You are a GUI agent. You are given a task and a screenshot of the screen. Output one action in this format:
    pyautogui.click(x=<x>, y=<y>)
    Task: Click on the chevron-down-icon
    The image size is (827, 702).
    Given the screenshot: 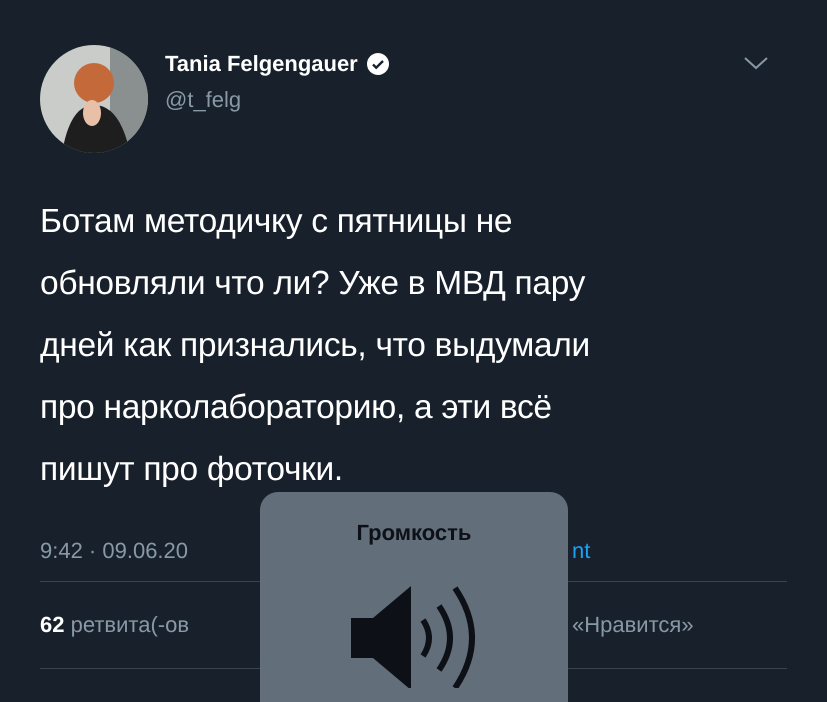 What is the action you would take?
    pyautogui.click(x=756, y=63)
    